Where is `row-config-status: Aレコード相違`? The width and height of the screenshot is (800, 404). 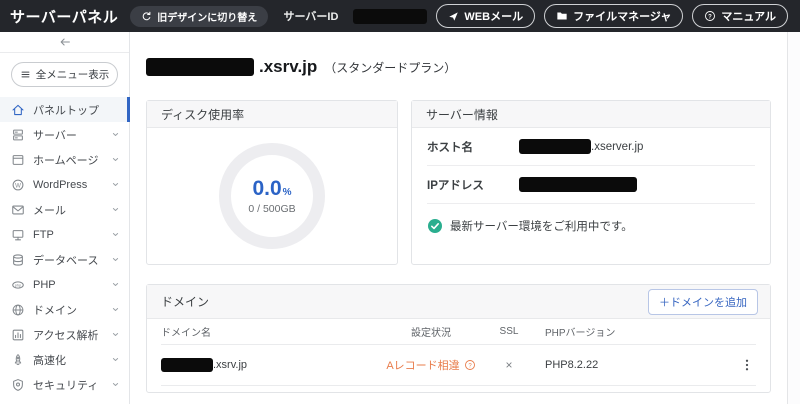
row-config-status: Aレコード相違 is located at coordinates (423, 366).